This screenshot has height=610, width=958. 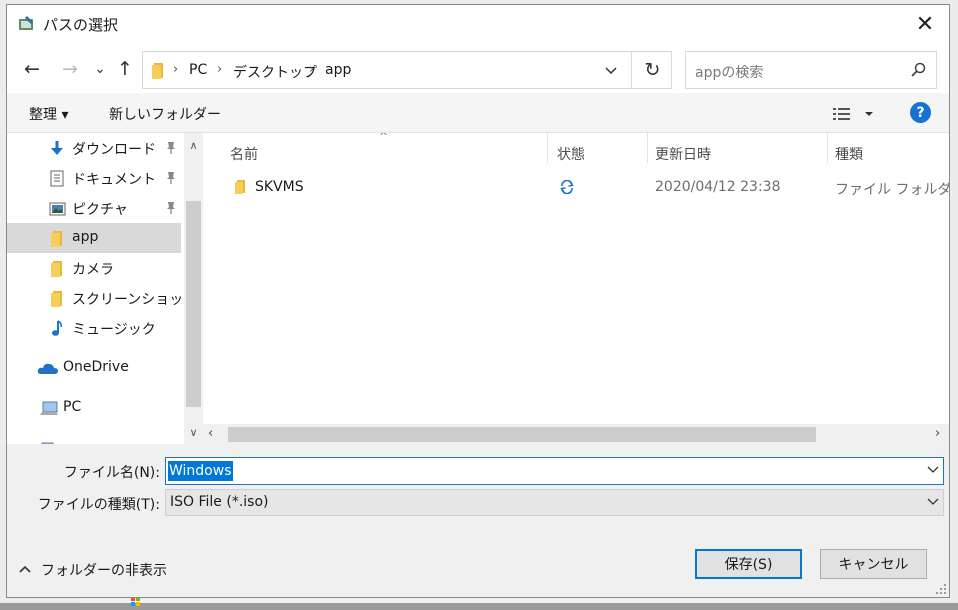 I want to click on sort-ascending-icon: ^, so click(x=384, y=138).